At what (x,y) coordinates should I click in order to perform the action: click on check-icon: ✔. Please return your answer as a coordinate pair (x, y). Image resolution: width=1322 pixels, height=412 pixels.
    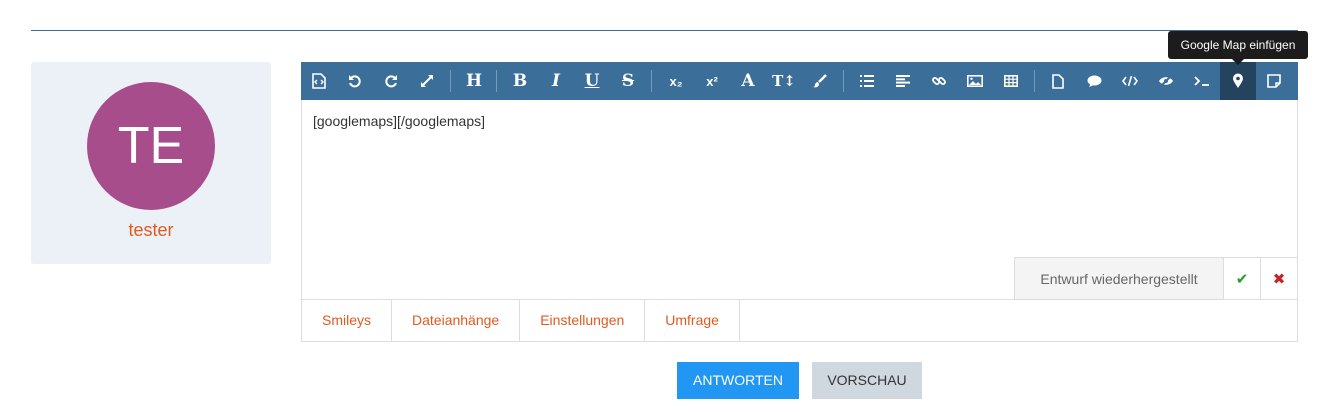
    Looking at the image, I should click on (1241, 279).